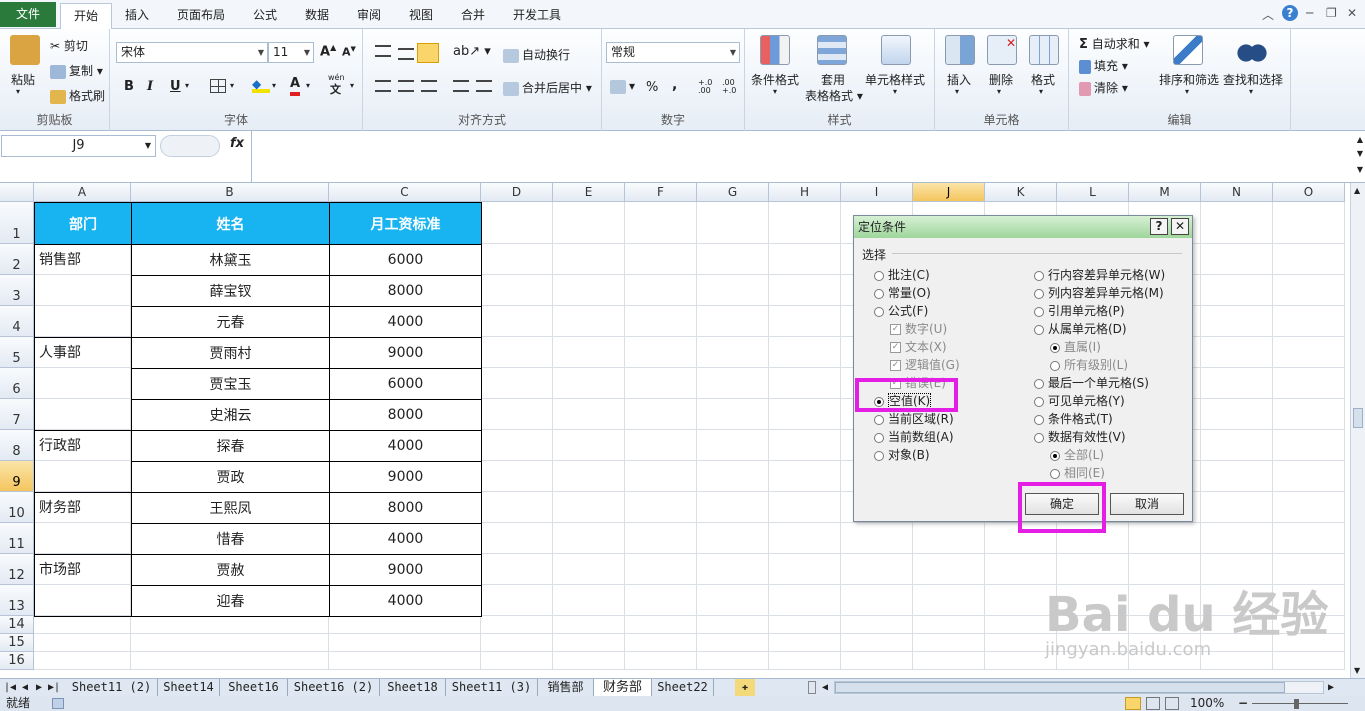  I want to click on department-cell: 市场部, so click(59, 569).